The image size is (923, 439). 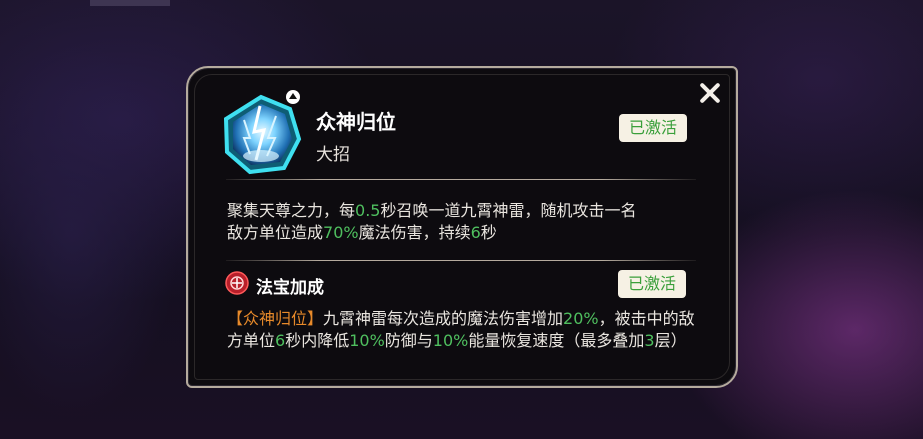 What do you see at coordinates (710, 93) in the screenshot?
I see `close-icon` at bounding box center [710, 93].